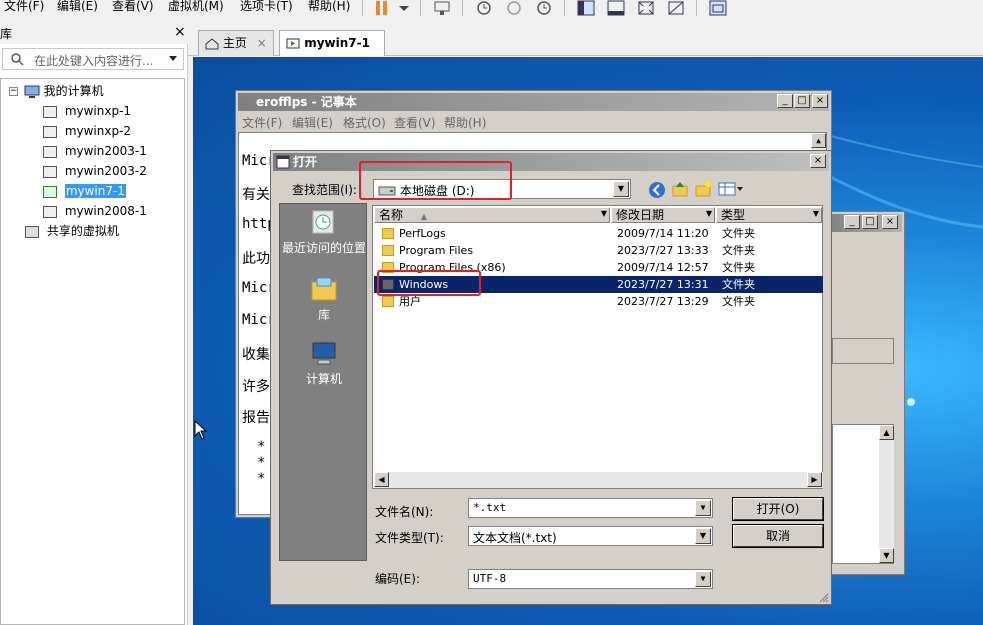 The image size is (983, 625). What do you see at coordinates (105, 151) in the screenshot?
I see `tree-label: mywin2003-1` at bounding box center [105, 151].